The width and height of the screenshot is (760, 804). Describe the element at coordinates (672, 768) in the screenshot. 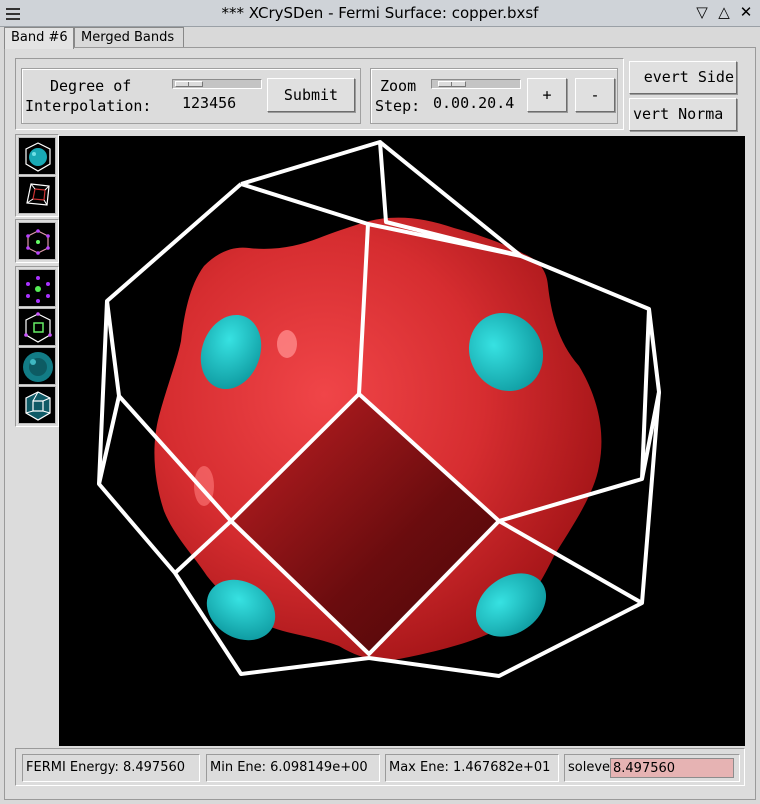

I see `isolevel-input` at that location.